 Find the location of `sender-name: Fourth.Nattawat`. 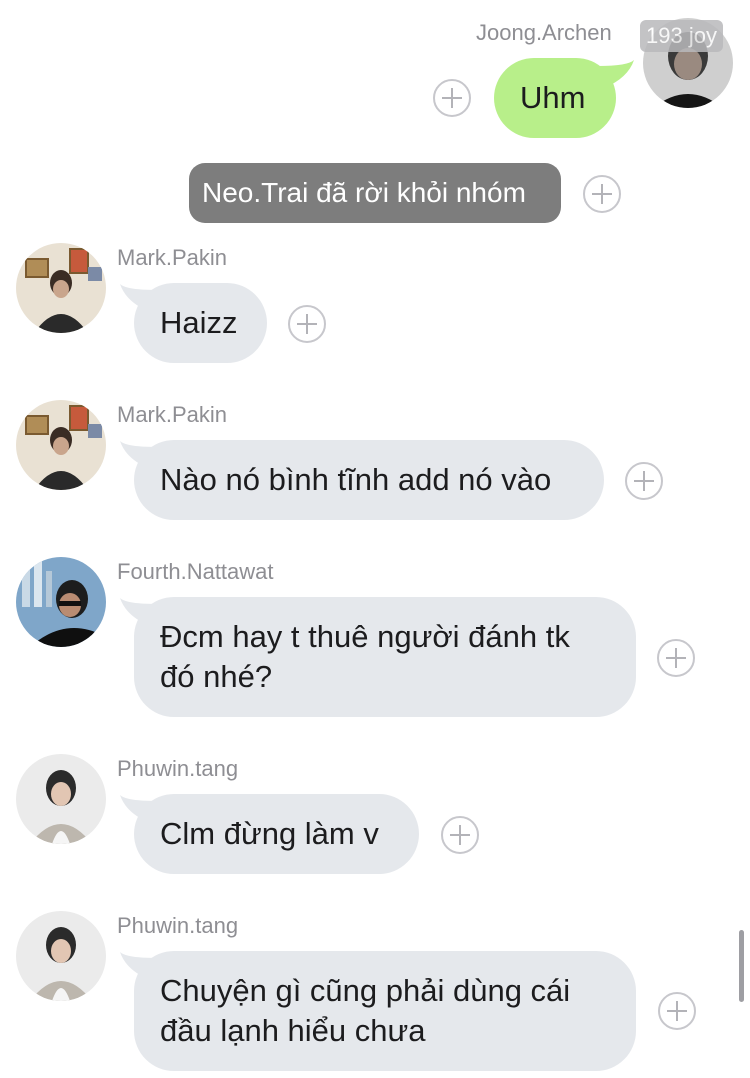

sender-name: Fourth.Nattawat is located at coordinates (195, 571).